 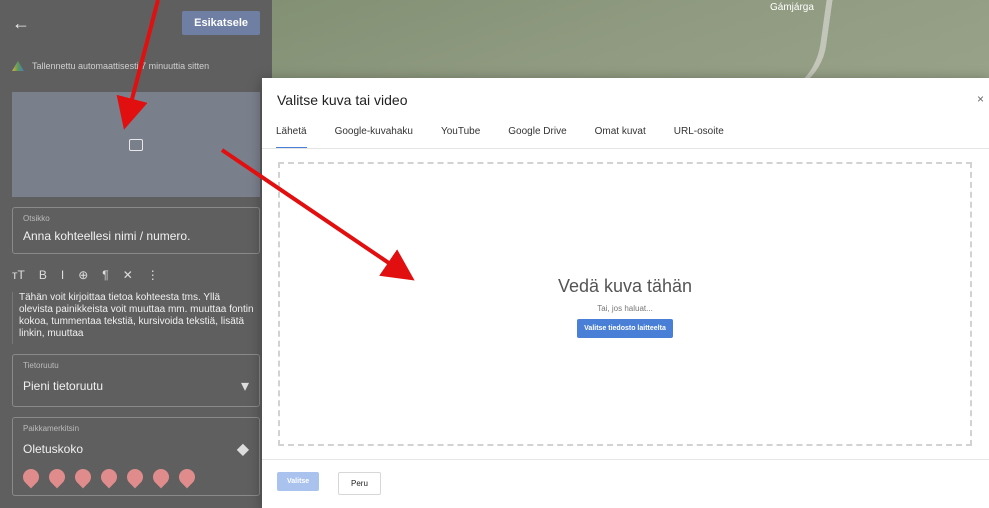 What do you see at coordinates (317, 214) in the screenshot?
I see `arrow-to-drop-zone` at bounding box center [317, 214].